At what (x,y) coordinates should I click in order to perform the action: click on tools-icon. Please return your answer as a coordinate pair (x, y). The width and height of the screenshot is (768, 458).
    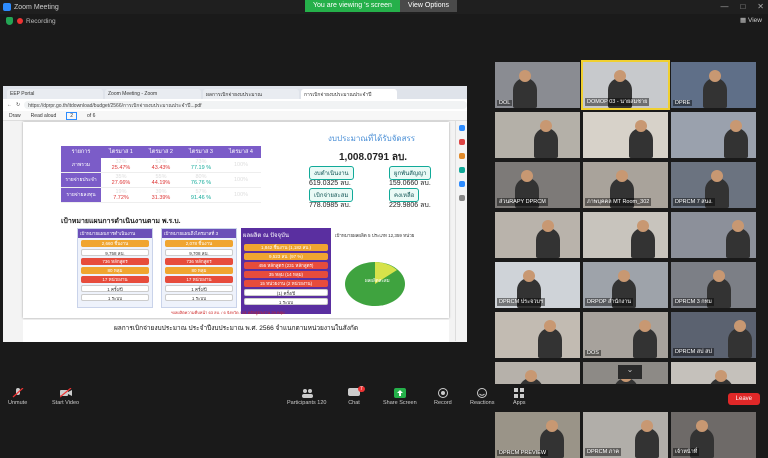
    Looking at the image, I should click on (461, 142).